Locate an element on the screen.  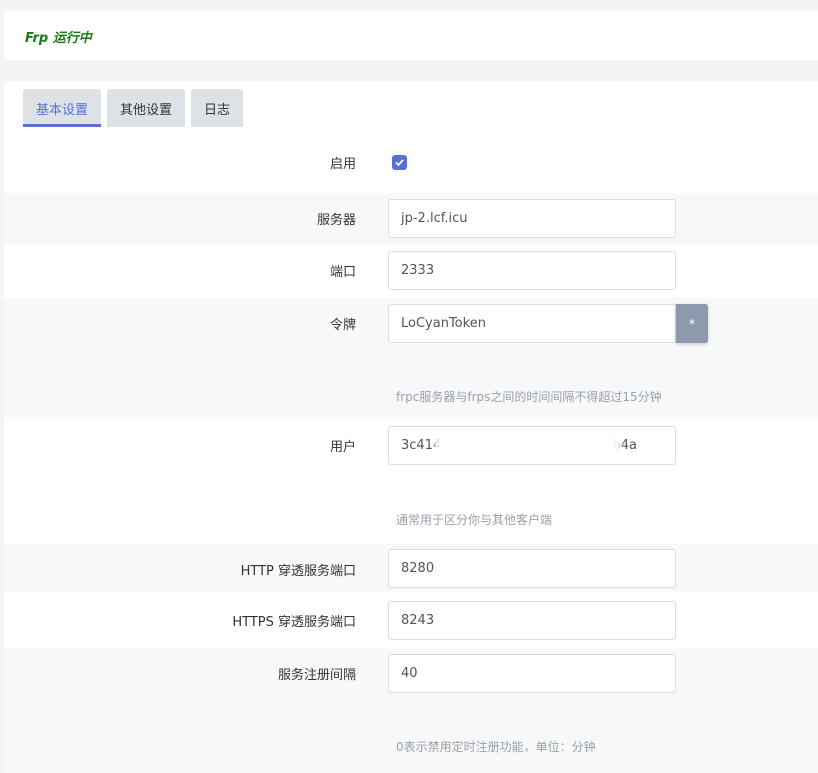
status-text: Frp 运行中 is located at coordinates (58, 38).